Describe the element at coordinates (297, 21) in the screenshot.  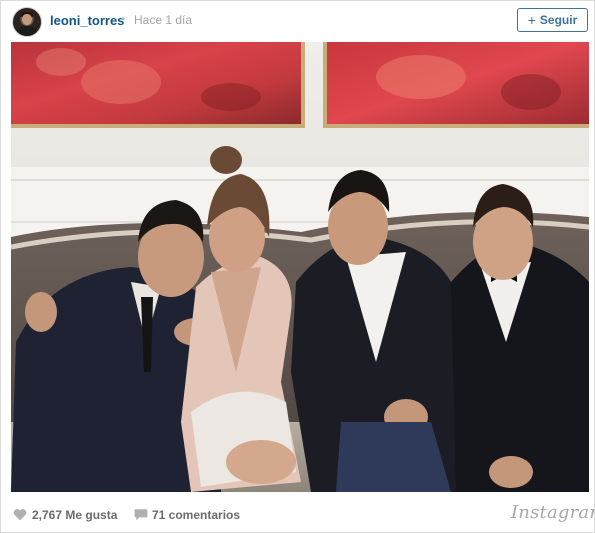
I see `post-header: leoni_torres • Hace 1 día + Seguir` at that location.